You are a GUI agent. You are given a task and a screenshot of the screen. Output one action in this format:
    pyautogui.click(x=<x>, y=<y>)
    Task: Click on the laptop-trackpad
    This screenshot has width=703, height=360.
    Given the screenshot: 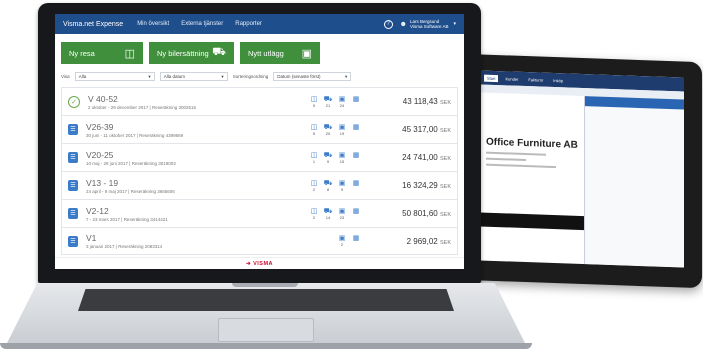 What is the action you would take?
    pyautogui.click(x=266, y=330)
    